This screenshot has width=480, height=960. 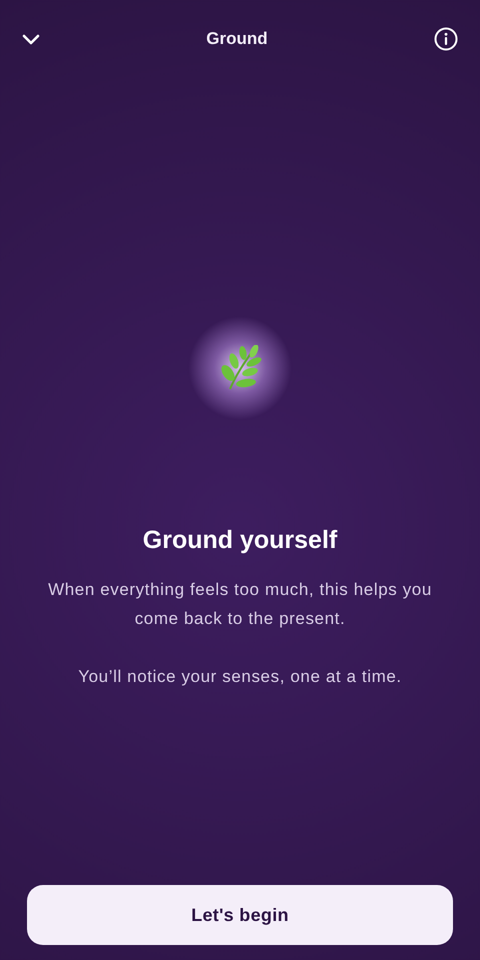 What do you see at coordinates (237, 39) in the screenshot?
I see `screen-title: Ground` at bounding box center [237, 39].